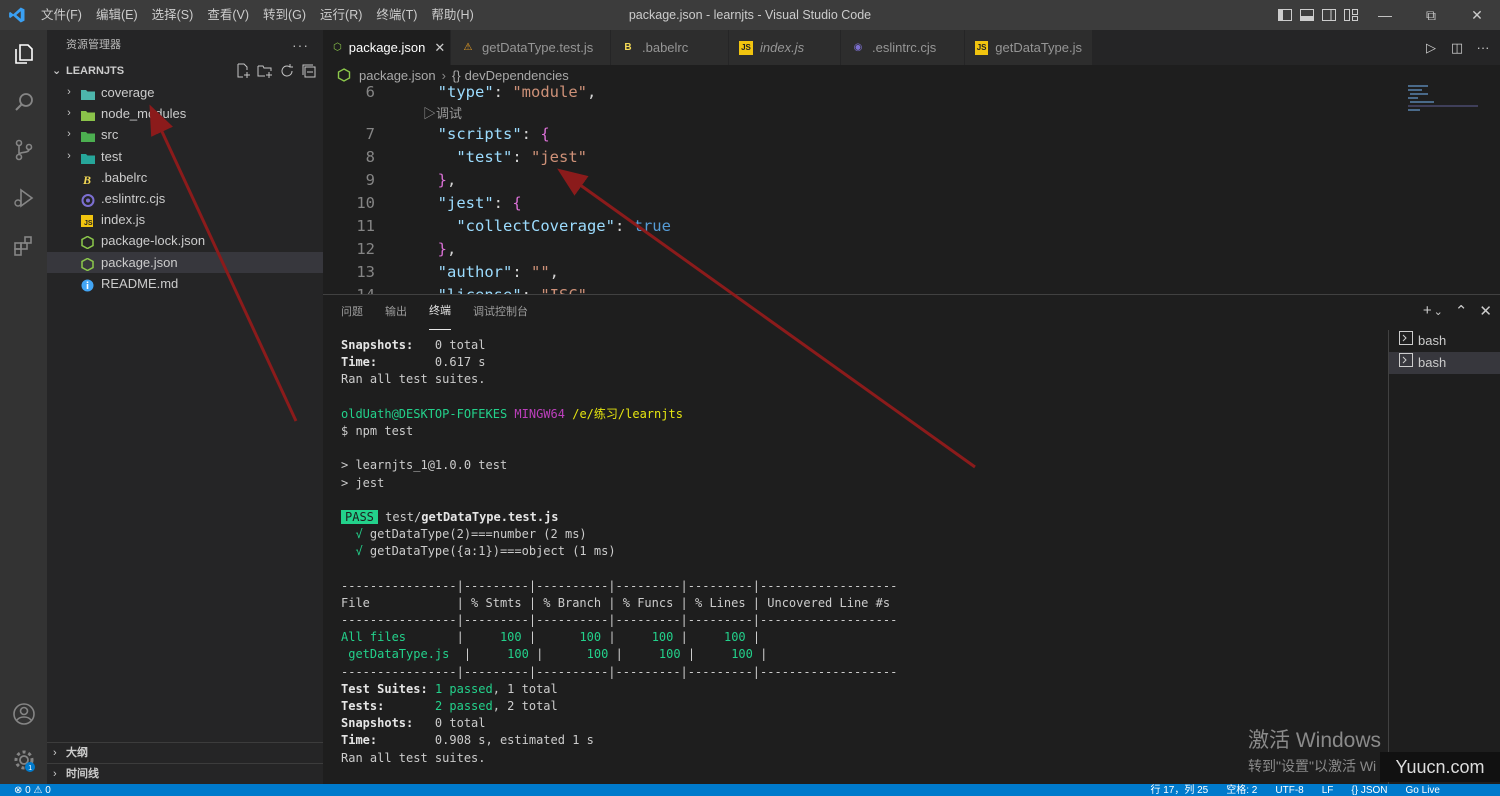 The image size is (1500, 796). What do you see at coordinates (185, 113) in the screenshot?
I see `tree-item-node-modules: › node_modules` at bounding box center [185, 113].